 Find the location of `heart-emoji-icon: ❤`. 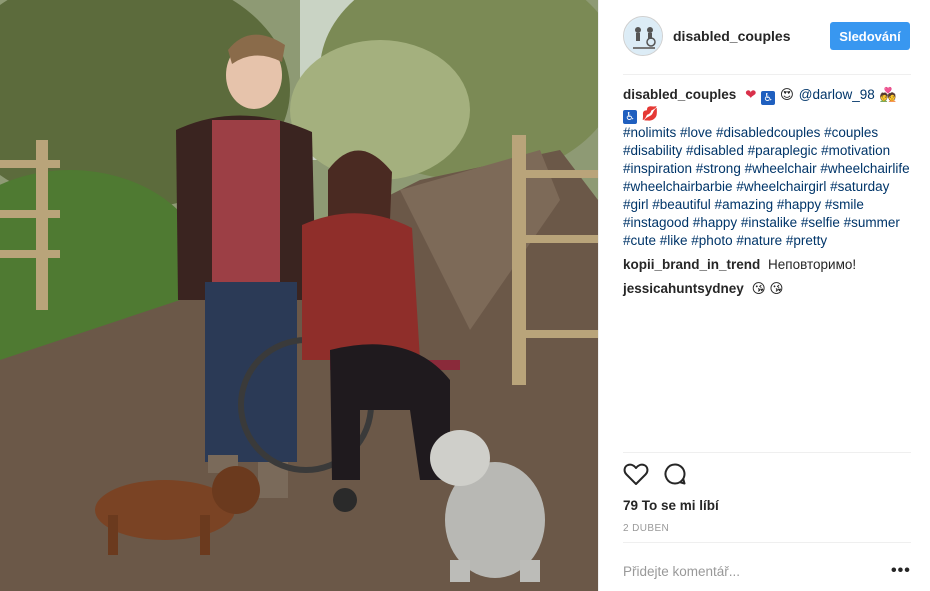

heart-emoji-icon: ❤ is located at coordinates (751, 94).